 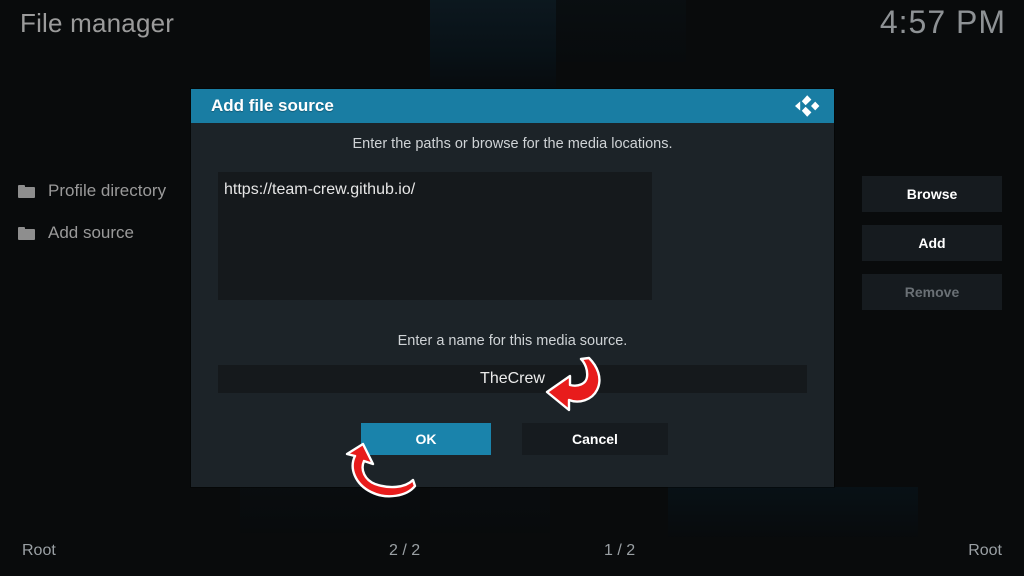 I want to click on status-middle-left: 2 / 2, so click(x=405, y=550).